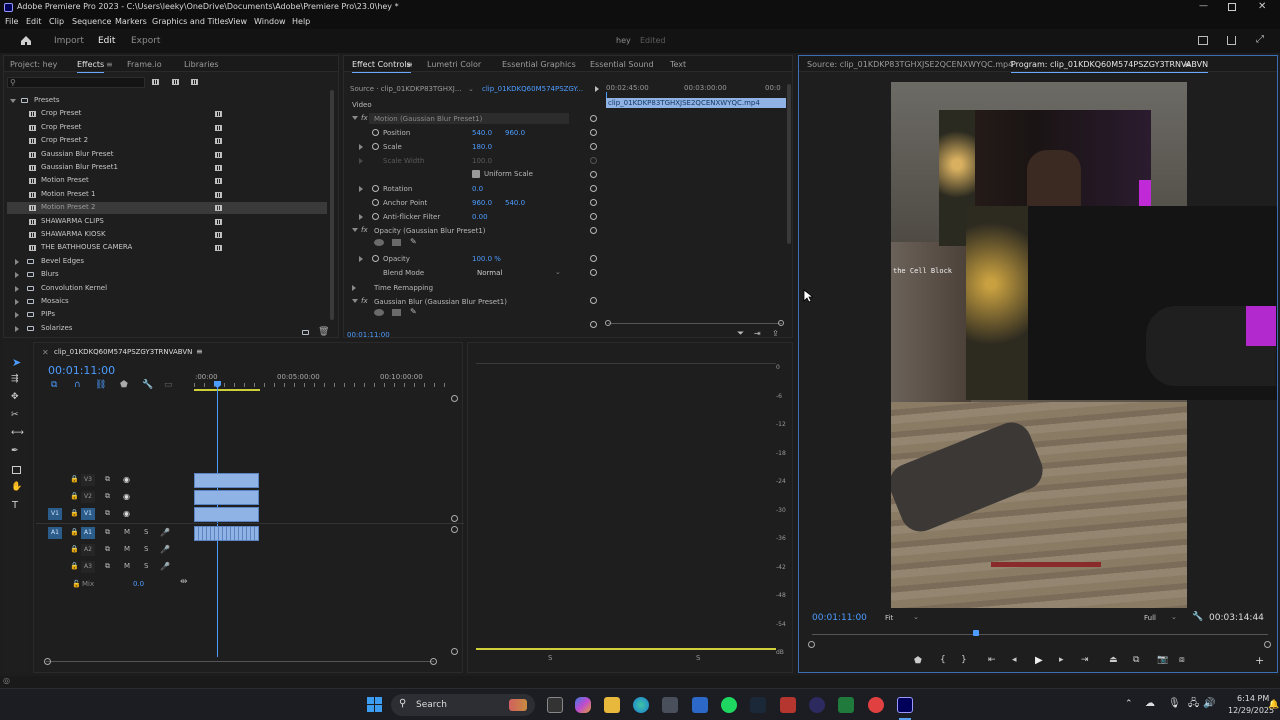 The width and height of the screenshot is (1280, 720). What do you see at coordinates (788, 705) in the screenshot?
I see `tf-icon` at bounding box center [788, 705].